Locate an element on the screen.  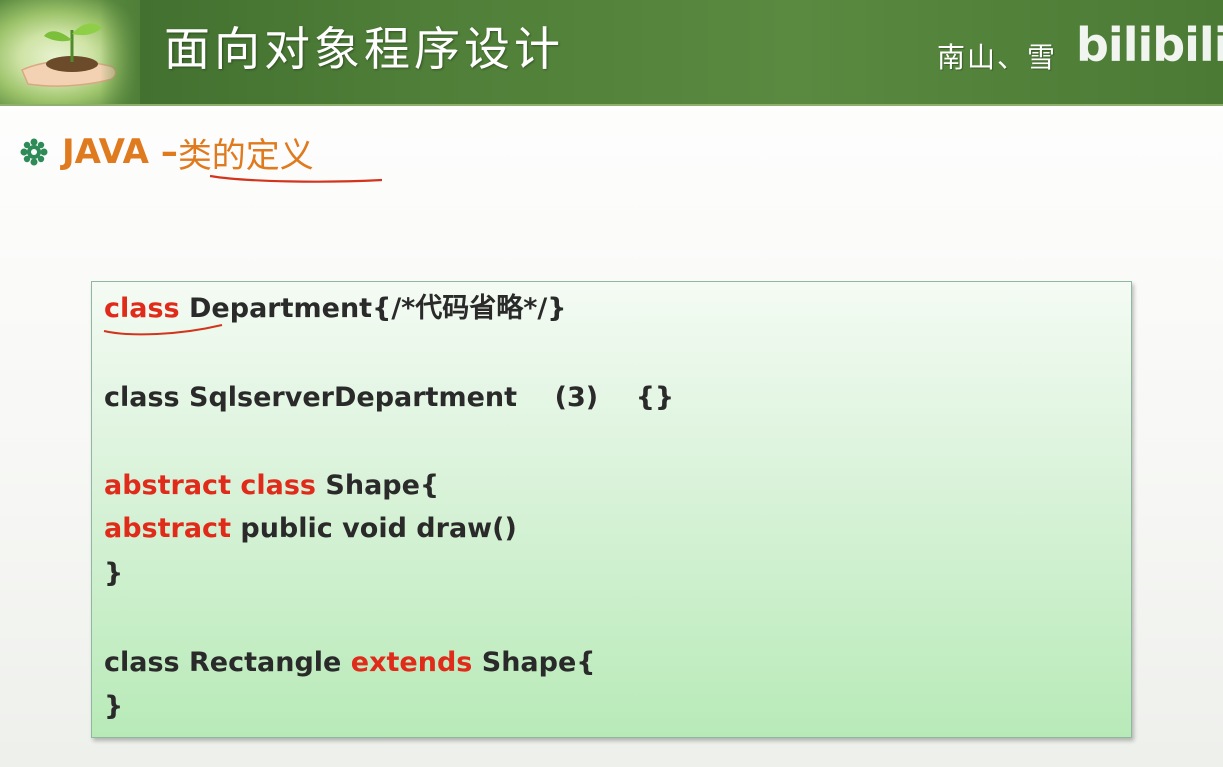
handwritten-underline is located at coordinates (296, 178).